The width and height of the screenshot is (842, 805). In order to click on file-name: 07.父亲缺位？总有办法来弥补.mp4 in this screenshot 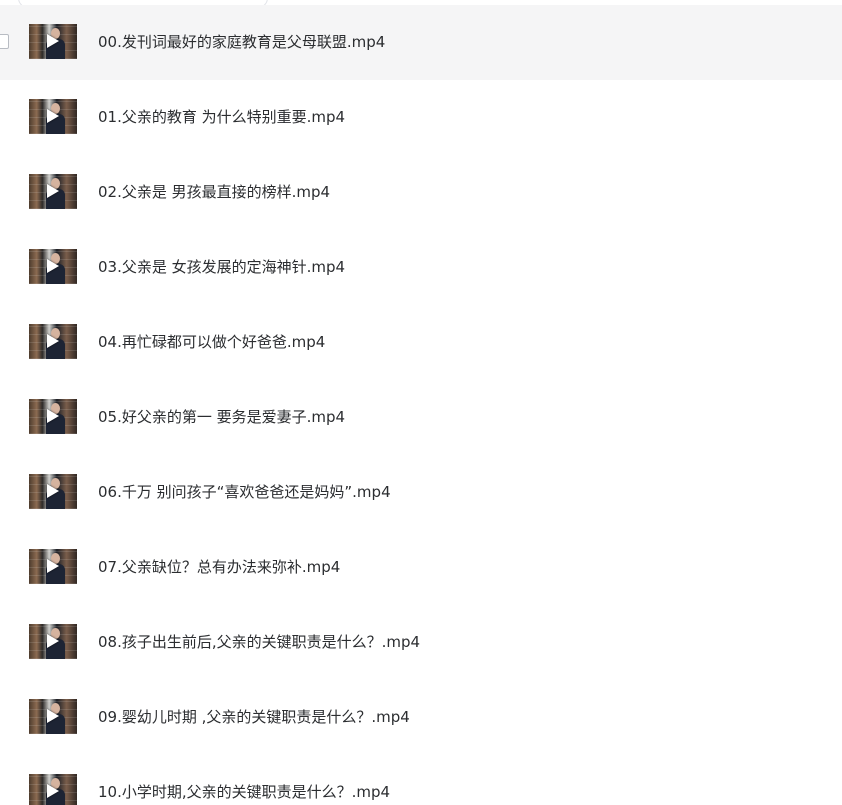, I will do `click(219, 567)`.